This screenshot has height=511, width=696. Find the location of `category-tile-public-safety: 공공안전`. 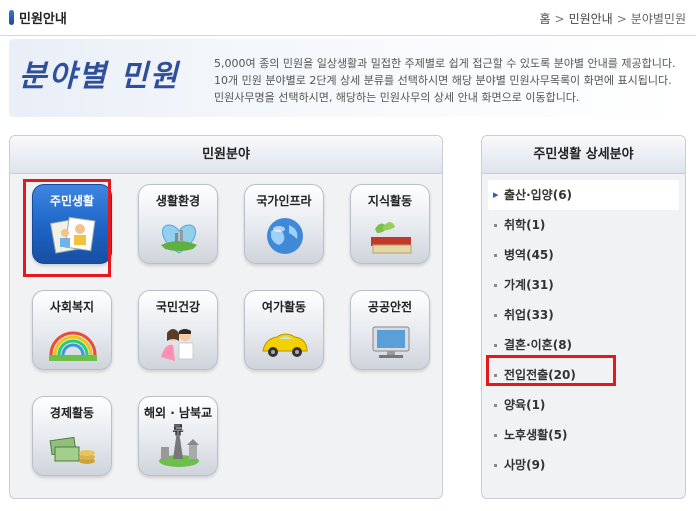

category-tile-public-safety: 공공안전 is located at coordinates (390, 330).